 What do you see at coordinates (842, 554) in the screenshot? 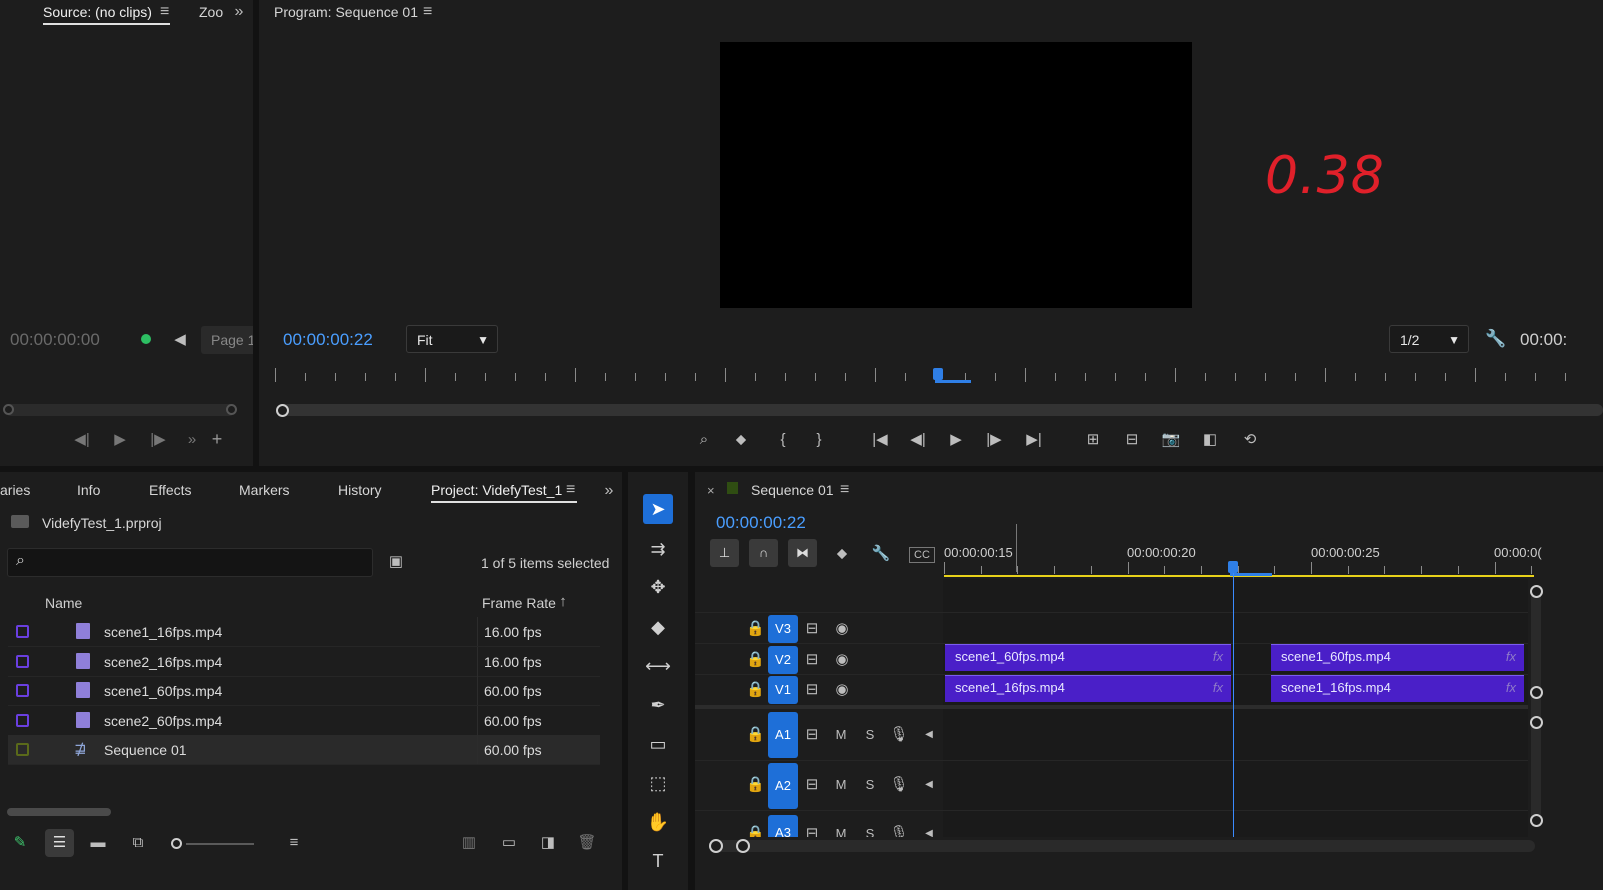
I see `timeline-marker-icon: ⬥` at bounding box center [842, 554].